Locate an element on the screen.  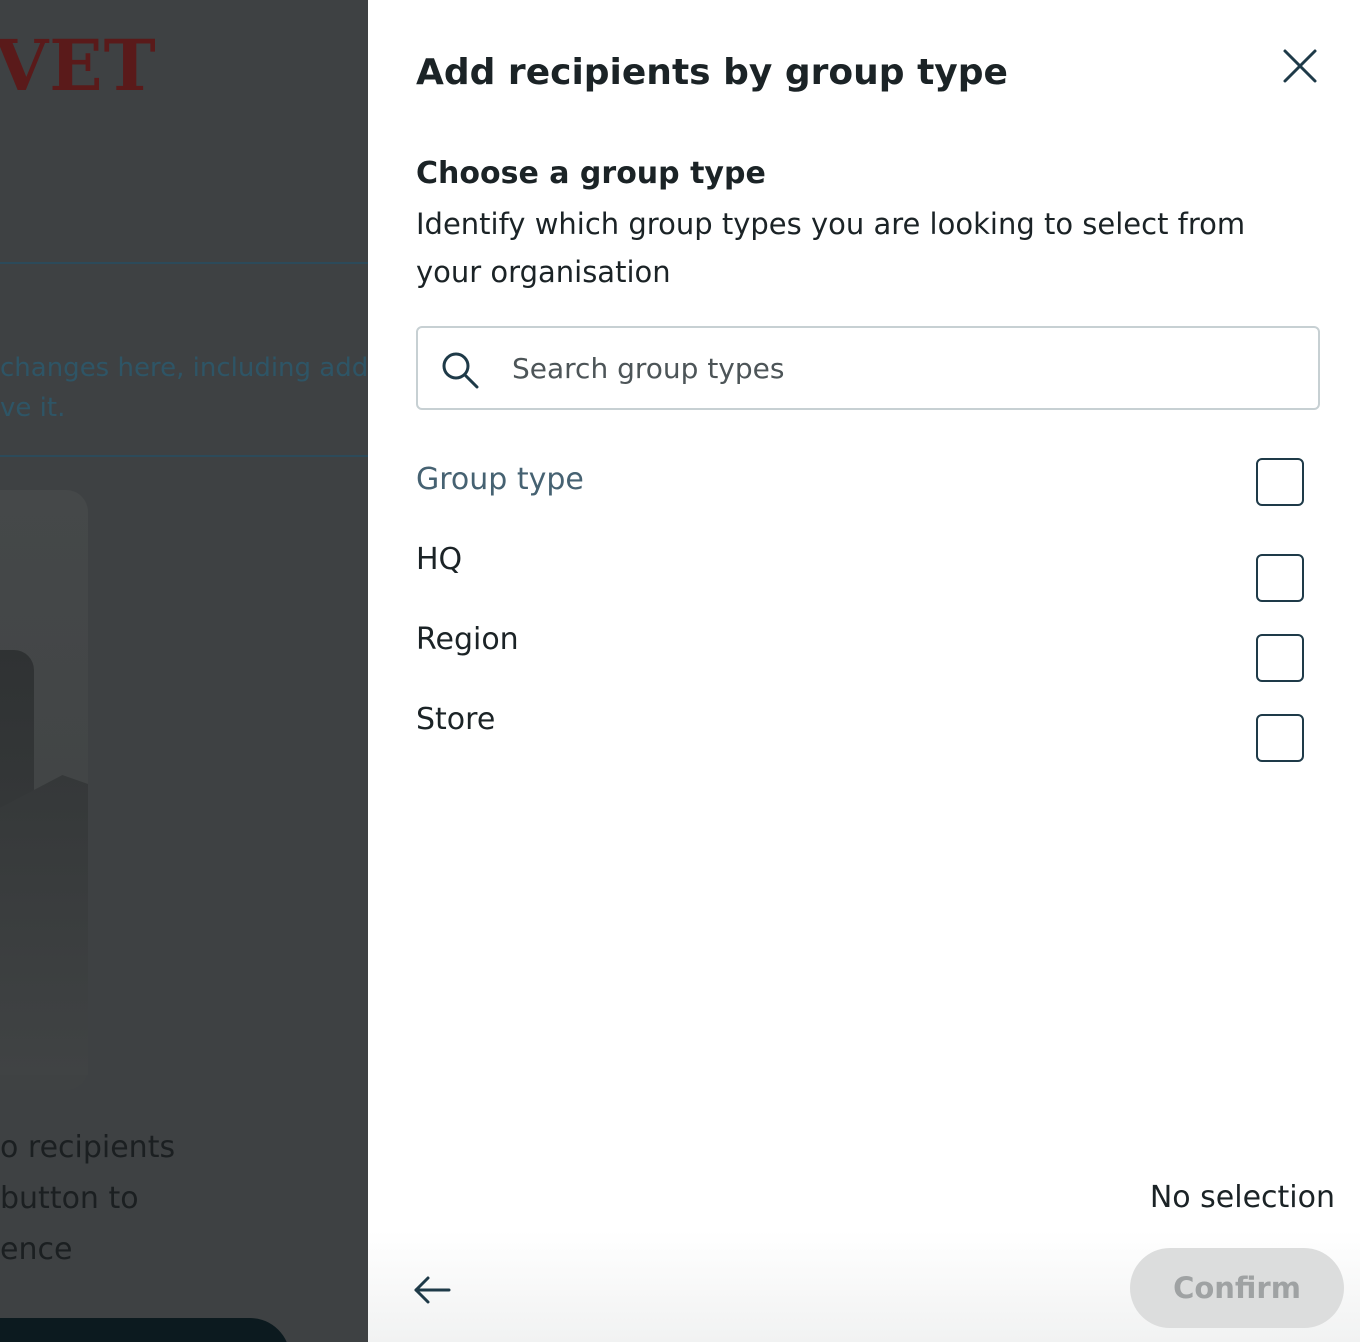
background-notice-line: ve it. is located at coordinates (33, 408).